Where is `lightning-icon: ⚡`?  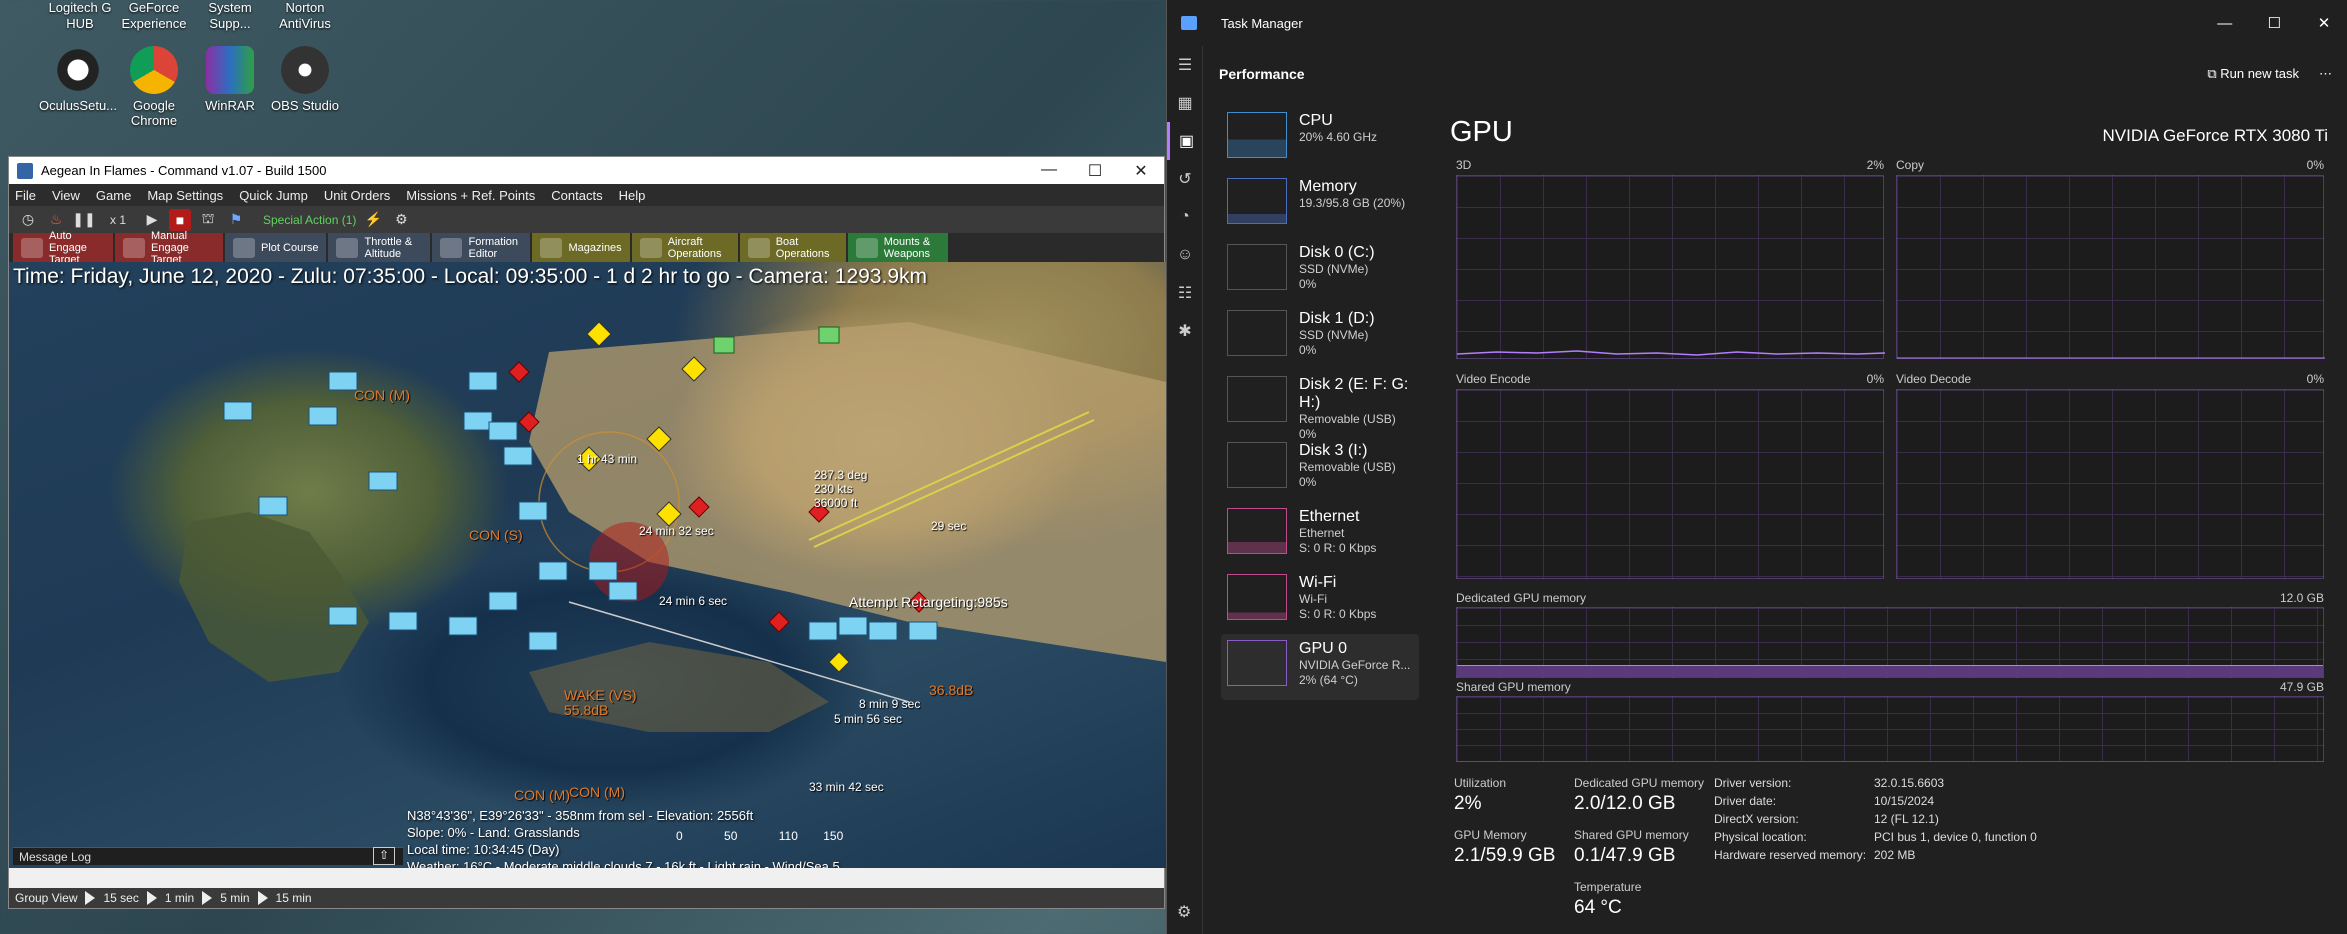
lightning-icon: ⚡ is located at coordinates (373, 220).